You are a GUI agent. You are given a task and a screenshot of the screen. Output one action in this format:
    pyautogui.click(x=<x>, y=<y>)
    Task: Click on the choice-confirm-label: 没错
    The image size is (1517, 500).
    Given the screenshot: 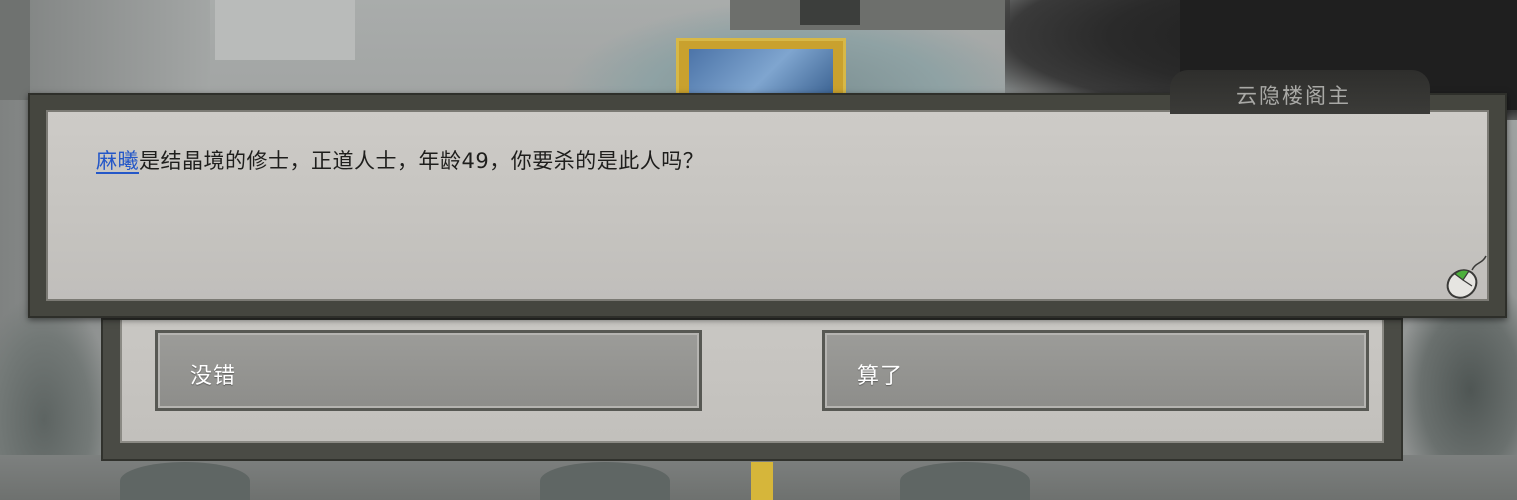 What is the action you would take?
    pyautogui.click(x=213, y=376)
    